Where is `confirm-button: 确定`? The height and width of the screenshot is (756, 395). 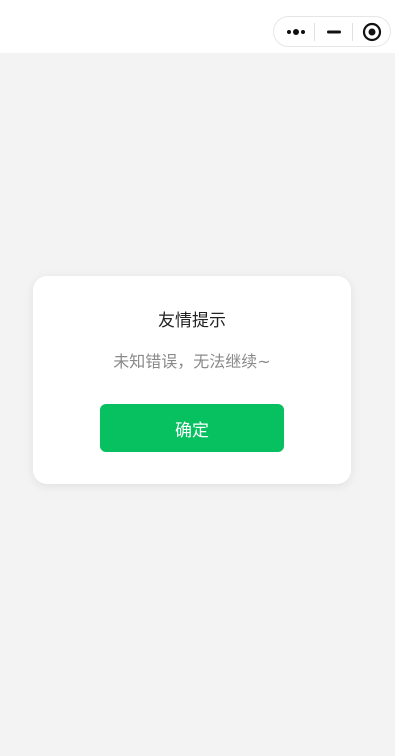 confirm-button: 确定 is located at coordinates (192, 428).